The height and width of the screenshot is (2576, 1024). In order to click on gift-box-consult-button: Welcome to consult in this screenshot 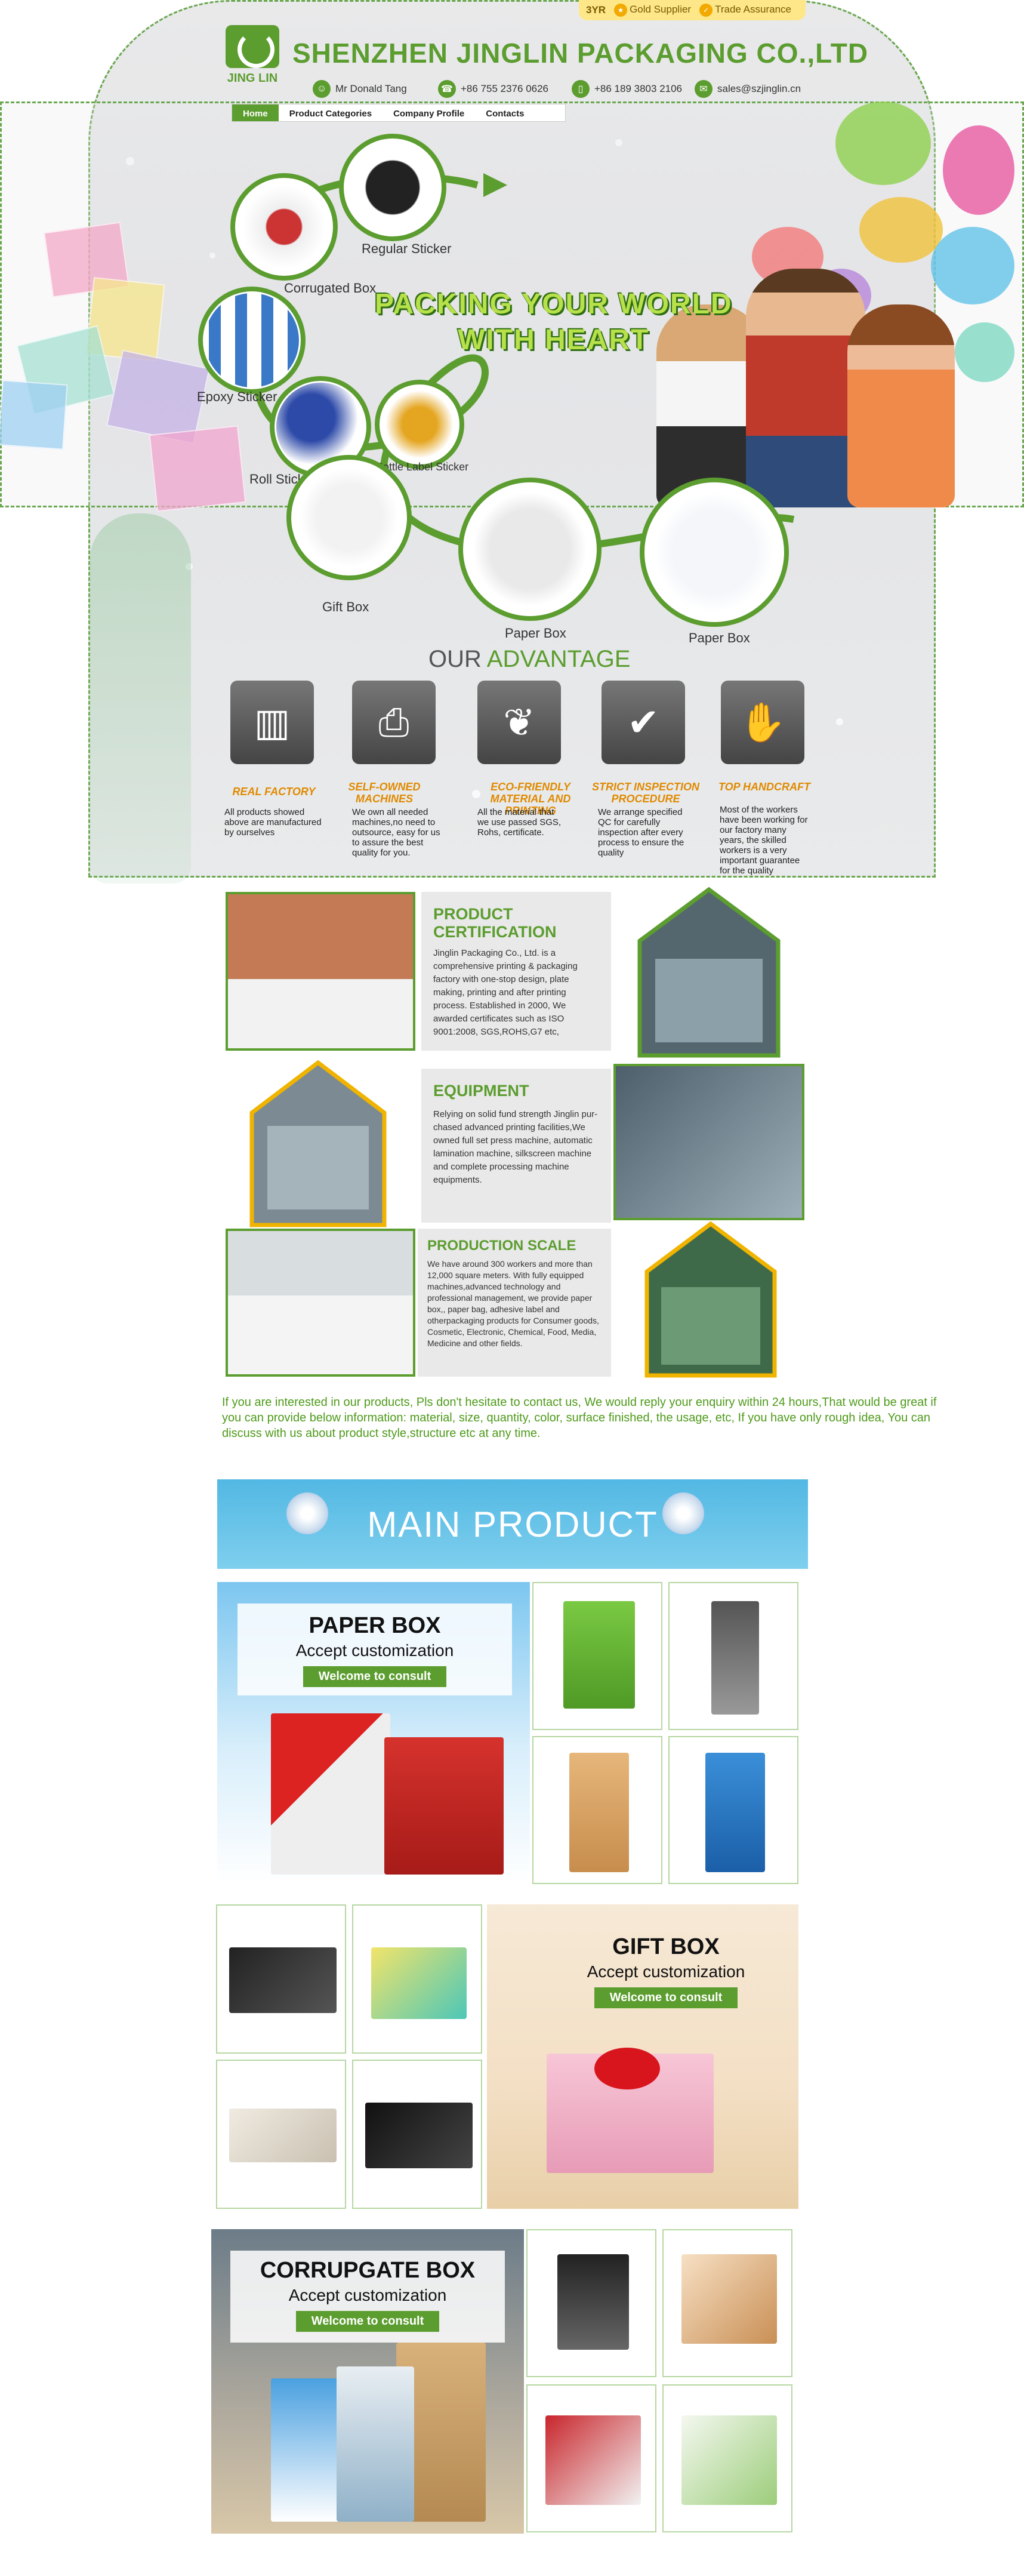, I will do `click(666, 1997)`.